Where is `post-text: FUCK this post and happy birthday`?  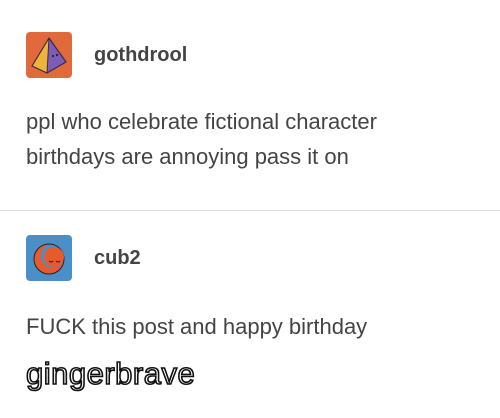 post-text: FUCK this post and happy birthday is located at coordinates (256, 326).